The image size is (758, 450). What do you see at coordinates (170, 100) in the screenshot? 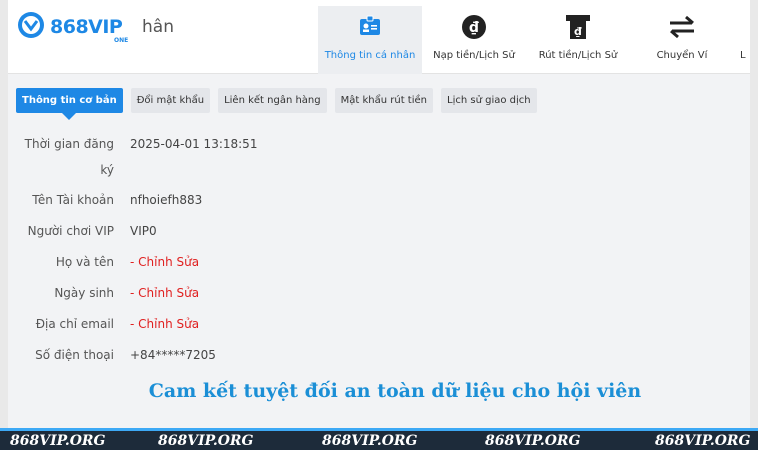
I see `tab-change-password: Đổi mật khẩu` at bounding box center [170, 100].